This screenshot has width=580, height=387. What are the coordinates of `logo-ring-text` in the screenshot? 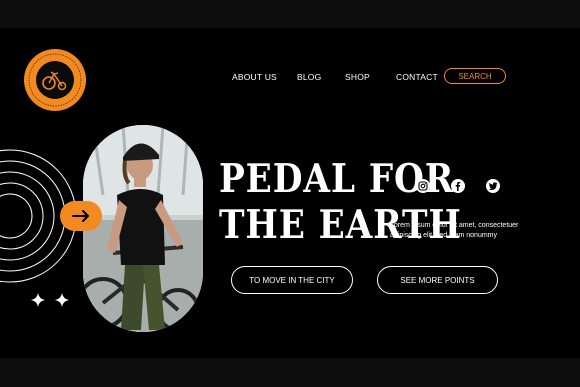 It's located at (55, 80).